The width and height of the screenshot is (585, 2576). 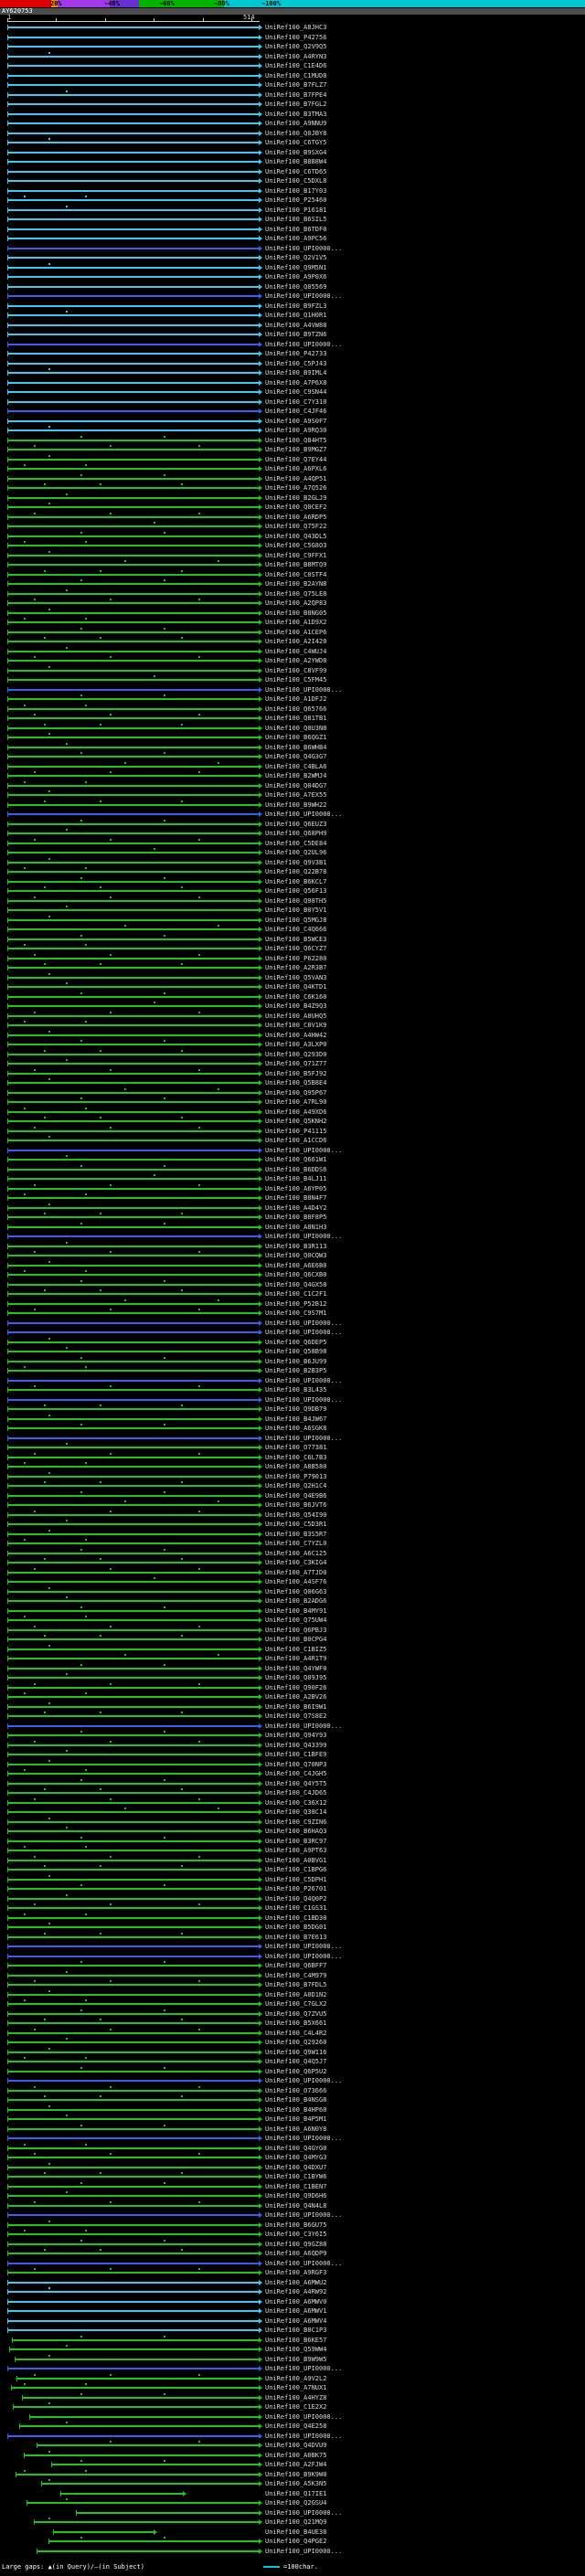 What do you see at coordinates (293, 728) in the screenshot?
I see `alignment-row: UniRef100_Q0U3N8` at bounding box center [293, 728].